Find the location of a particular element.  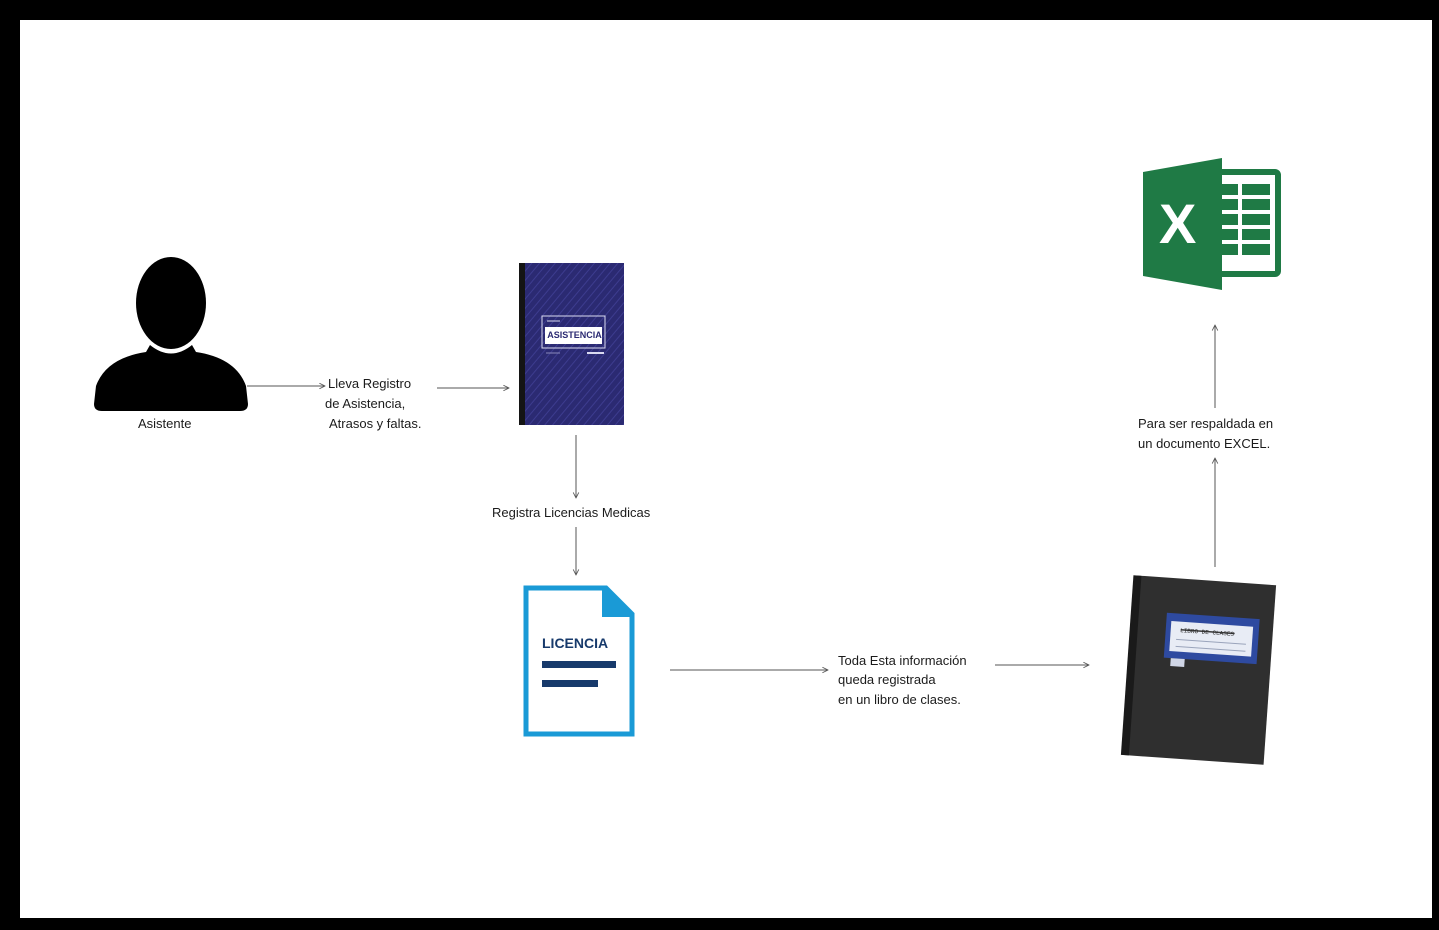

asistente-label: Asistente is located at coordinates (165, 423).